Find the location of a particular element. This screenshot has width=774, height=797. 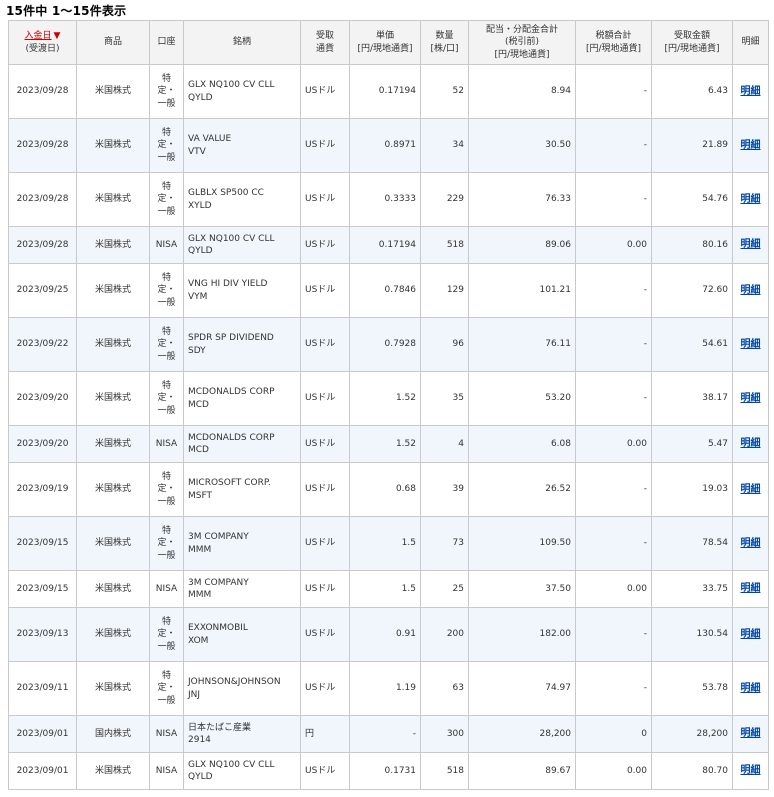

security-name: JOHNSON&JOHNSON is located at coordinates (234, 682).